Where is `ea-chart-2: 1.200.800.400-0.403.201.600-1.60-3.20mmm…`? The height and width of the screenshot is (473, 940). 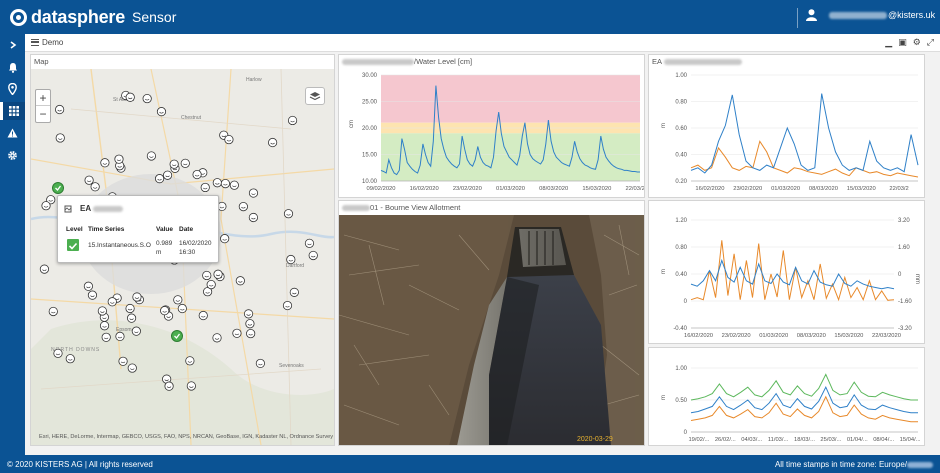 ea-chart-2: 1.200.800.400-0.403.201.600-1.60-3.20mmm… is located at coordinates (786, 273).